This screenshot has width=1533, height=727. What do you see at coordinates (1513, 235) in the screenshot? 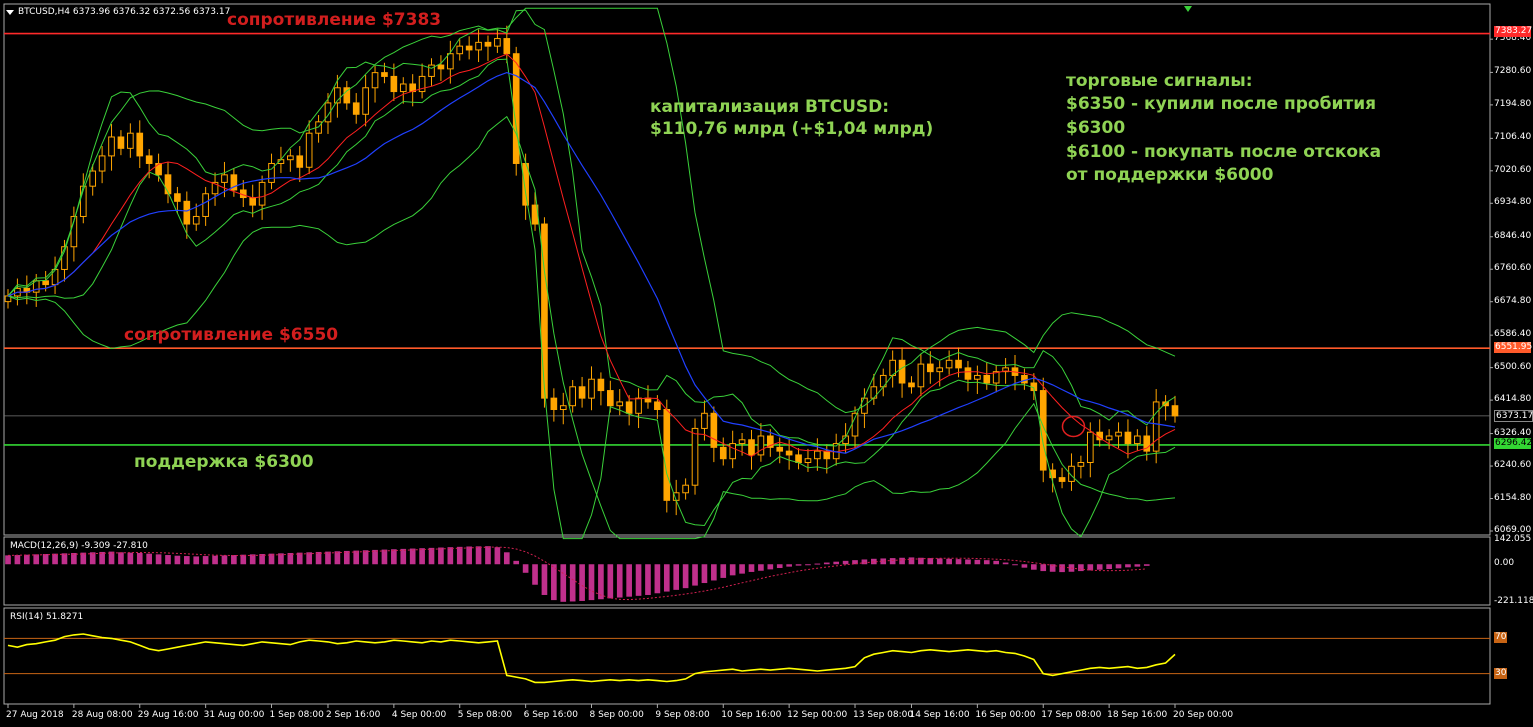
I see `price-tick-label: 6846.40` at bounding box center [1513, 235].